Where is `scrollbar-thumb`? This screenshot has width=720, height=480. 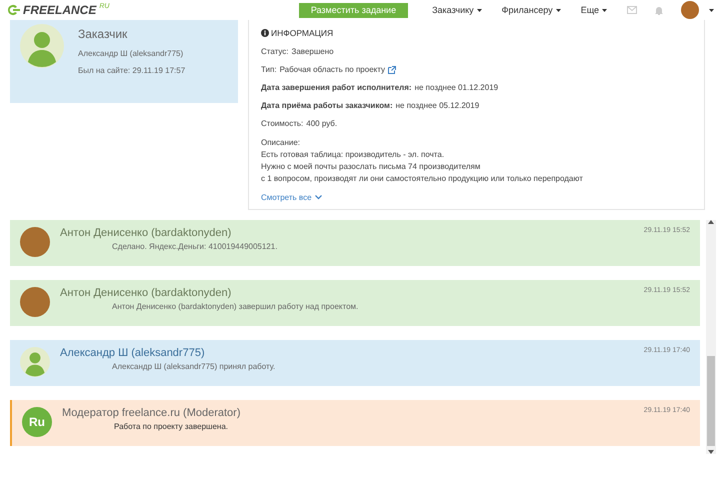 scrollbar-thumb is located at coordinates (711, 401).